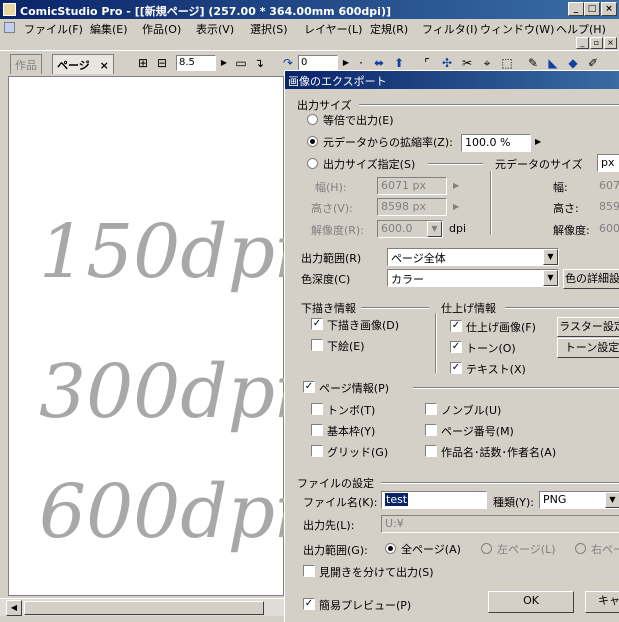 This screenshot has width=619, height=622. Describe the element at coordinates (467, 63) in the screenshot. I see `cut-icon: ✂` at that location.